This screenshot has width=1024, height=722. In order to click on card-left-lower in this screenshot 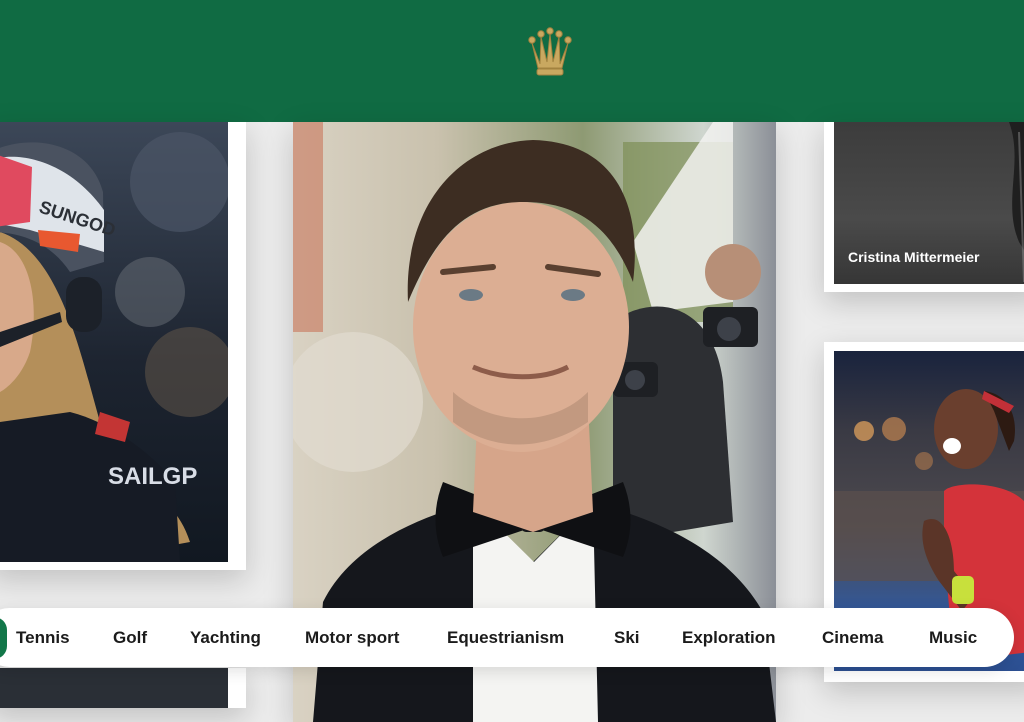, I will do `click(123, 688)`.